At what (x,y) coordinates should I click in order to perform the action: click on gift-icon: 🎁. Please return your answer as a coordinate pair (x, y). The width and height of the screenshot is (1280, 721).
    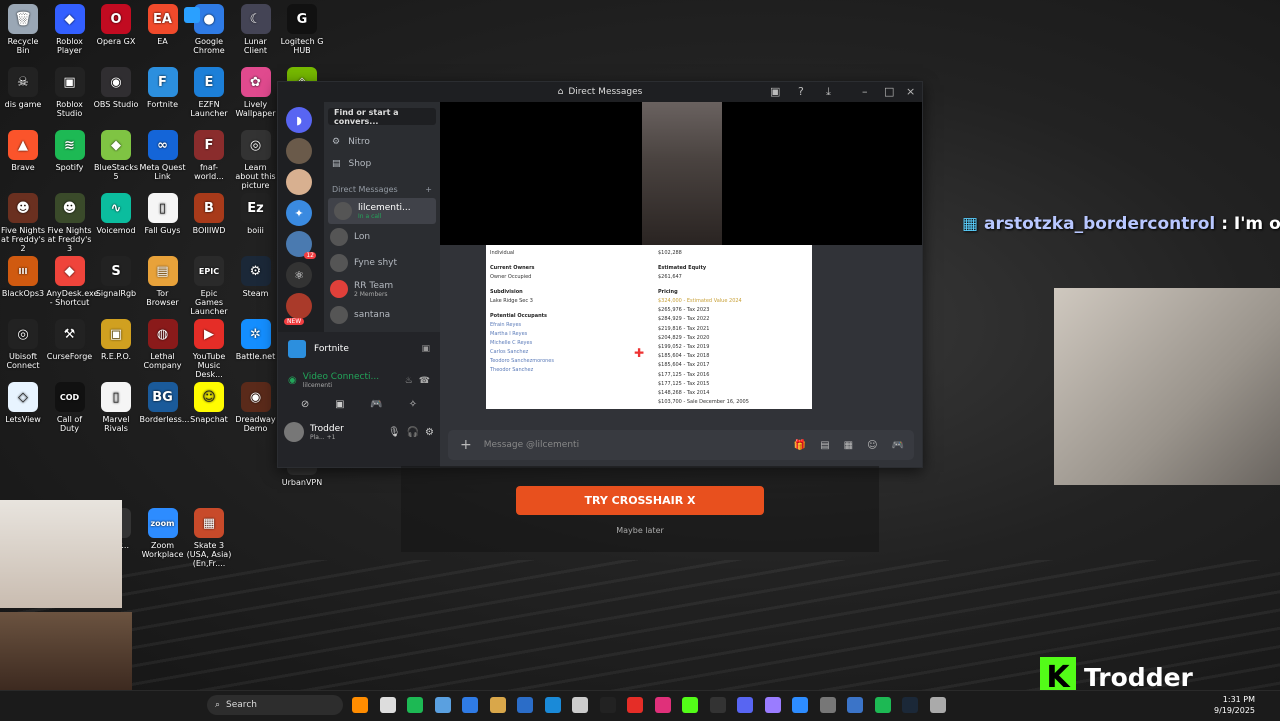
    Looking at the image, I should click on (800, 445).